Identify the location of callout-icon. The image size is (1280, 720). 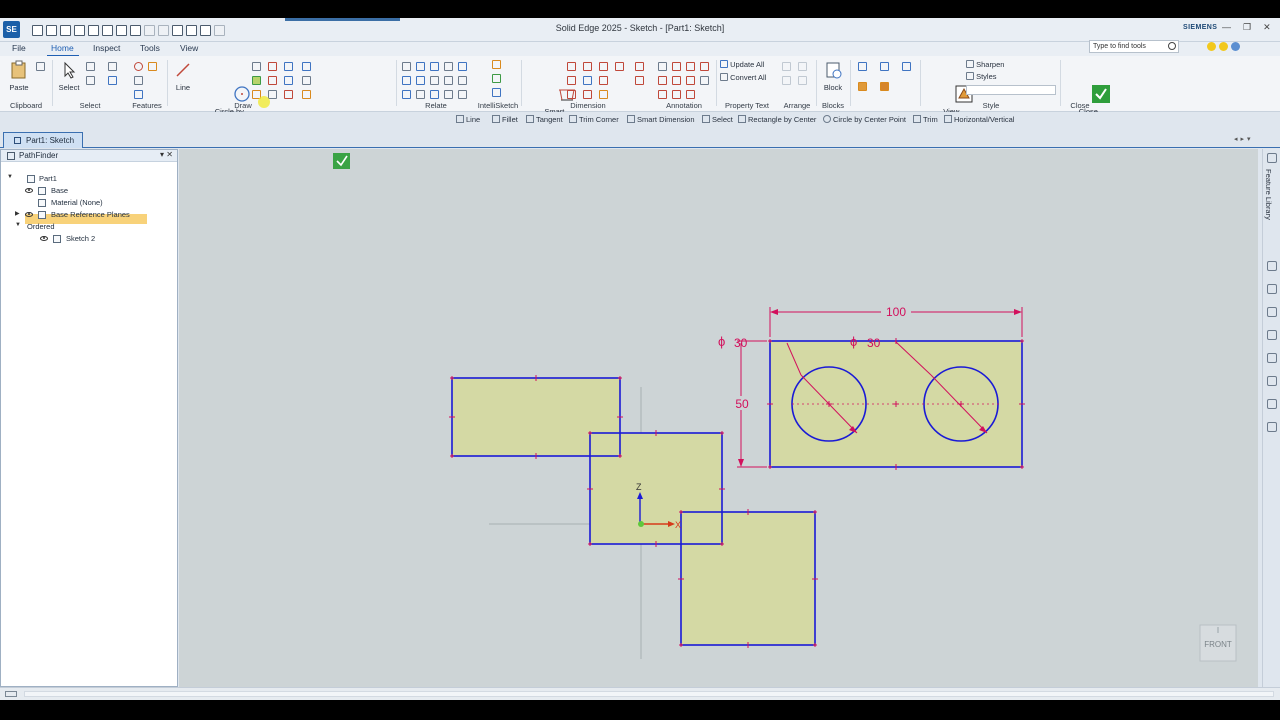
(690, 66).